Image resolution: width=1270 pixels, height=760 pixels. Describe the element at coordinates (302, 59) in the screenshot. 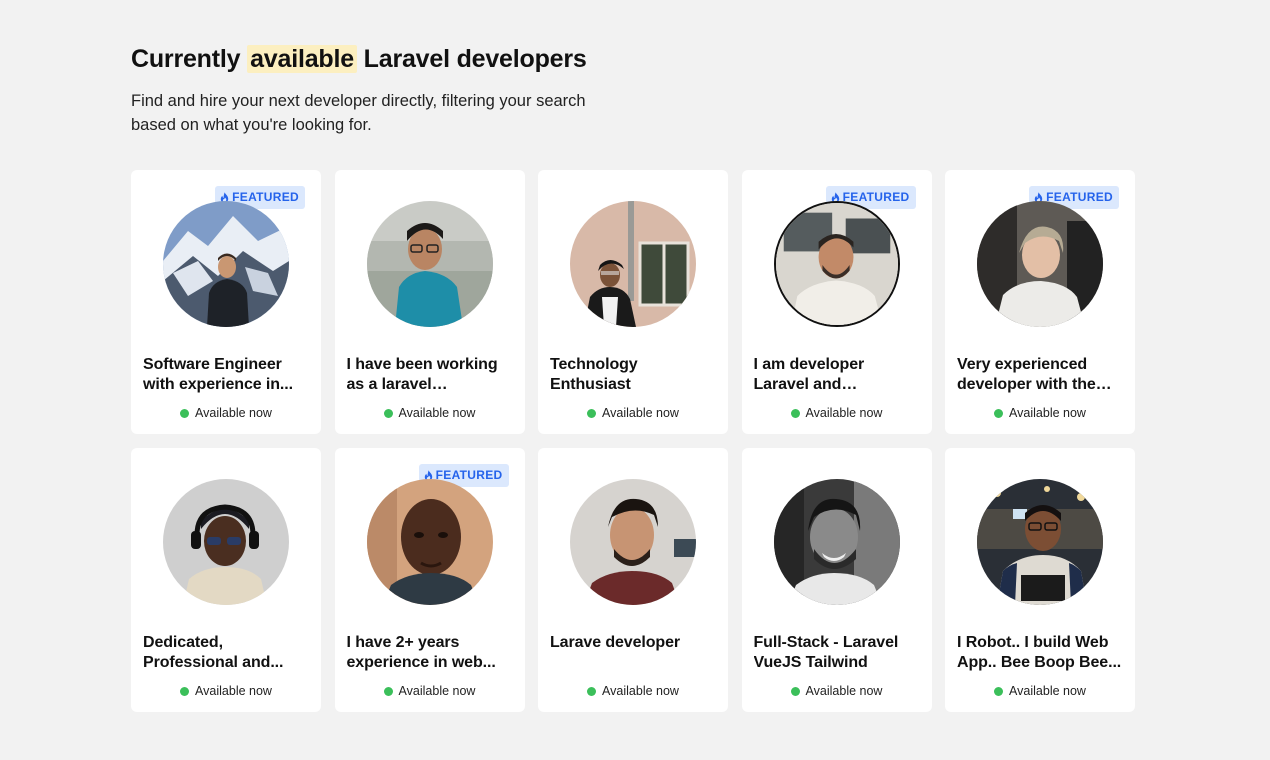

I see `title-highlight: available` at that location.